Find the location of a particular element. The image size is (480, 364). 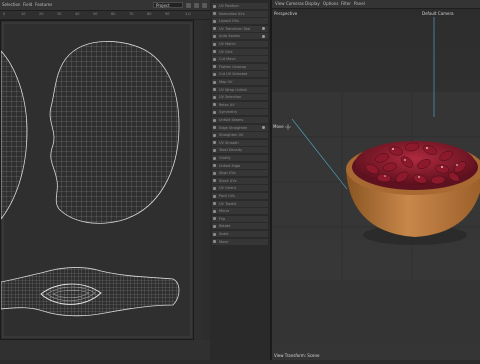

view-transform-status: View Transform: Scene is located at coordinates (297, 355).